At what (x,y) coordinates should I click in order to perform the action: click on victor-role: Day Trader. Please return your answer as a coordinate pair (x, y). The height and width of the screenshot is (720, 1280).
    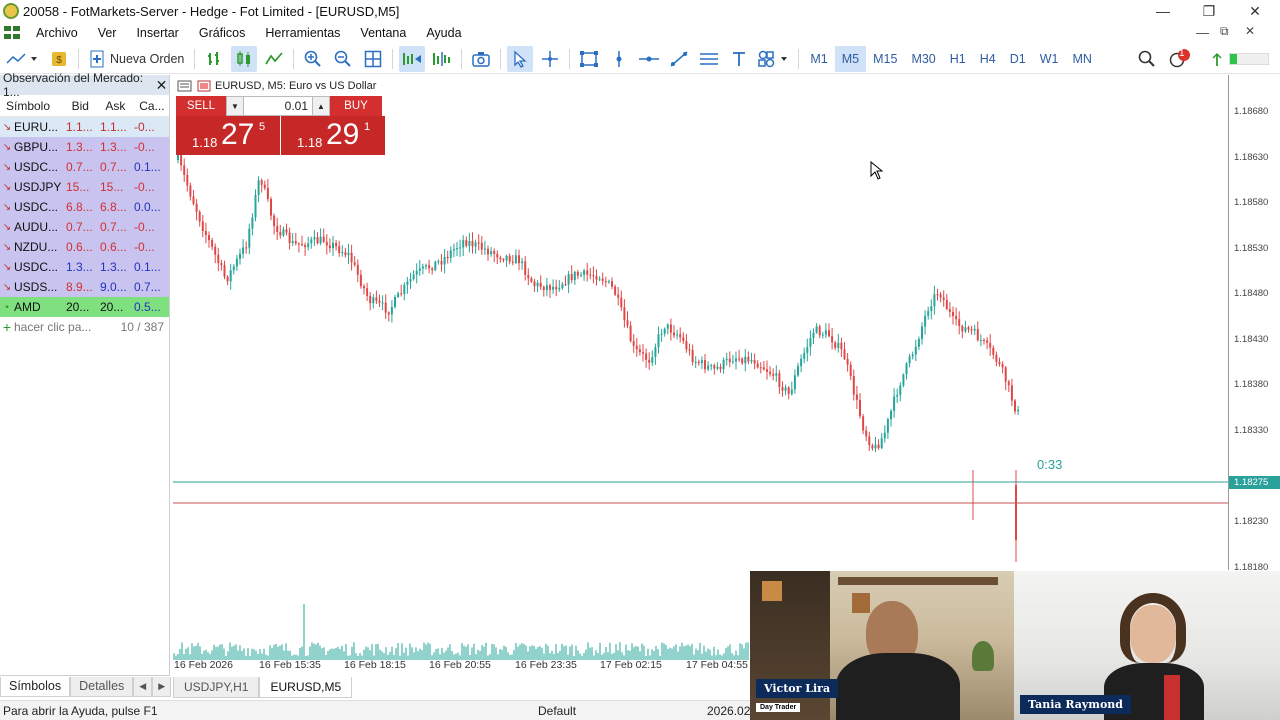
    Looking at the image, I should click on (778, 707).